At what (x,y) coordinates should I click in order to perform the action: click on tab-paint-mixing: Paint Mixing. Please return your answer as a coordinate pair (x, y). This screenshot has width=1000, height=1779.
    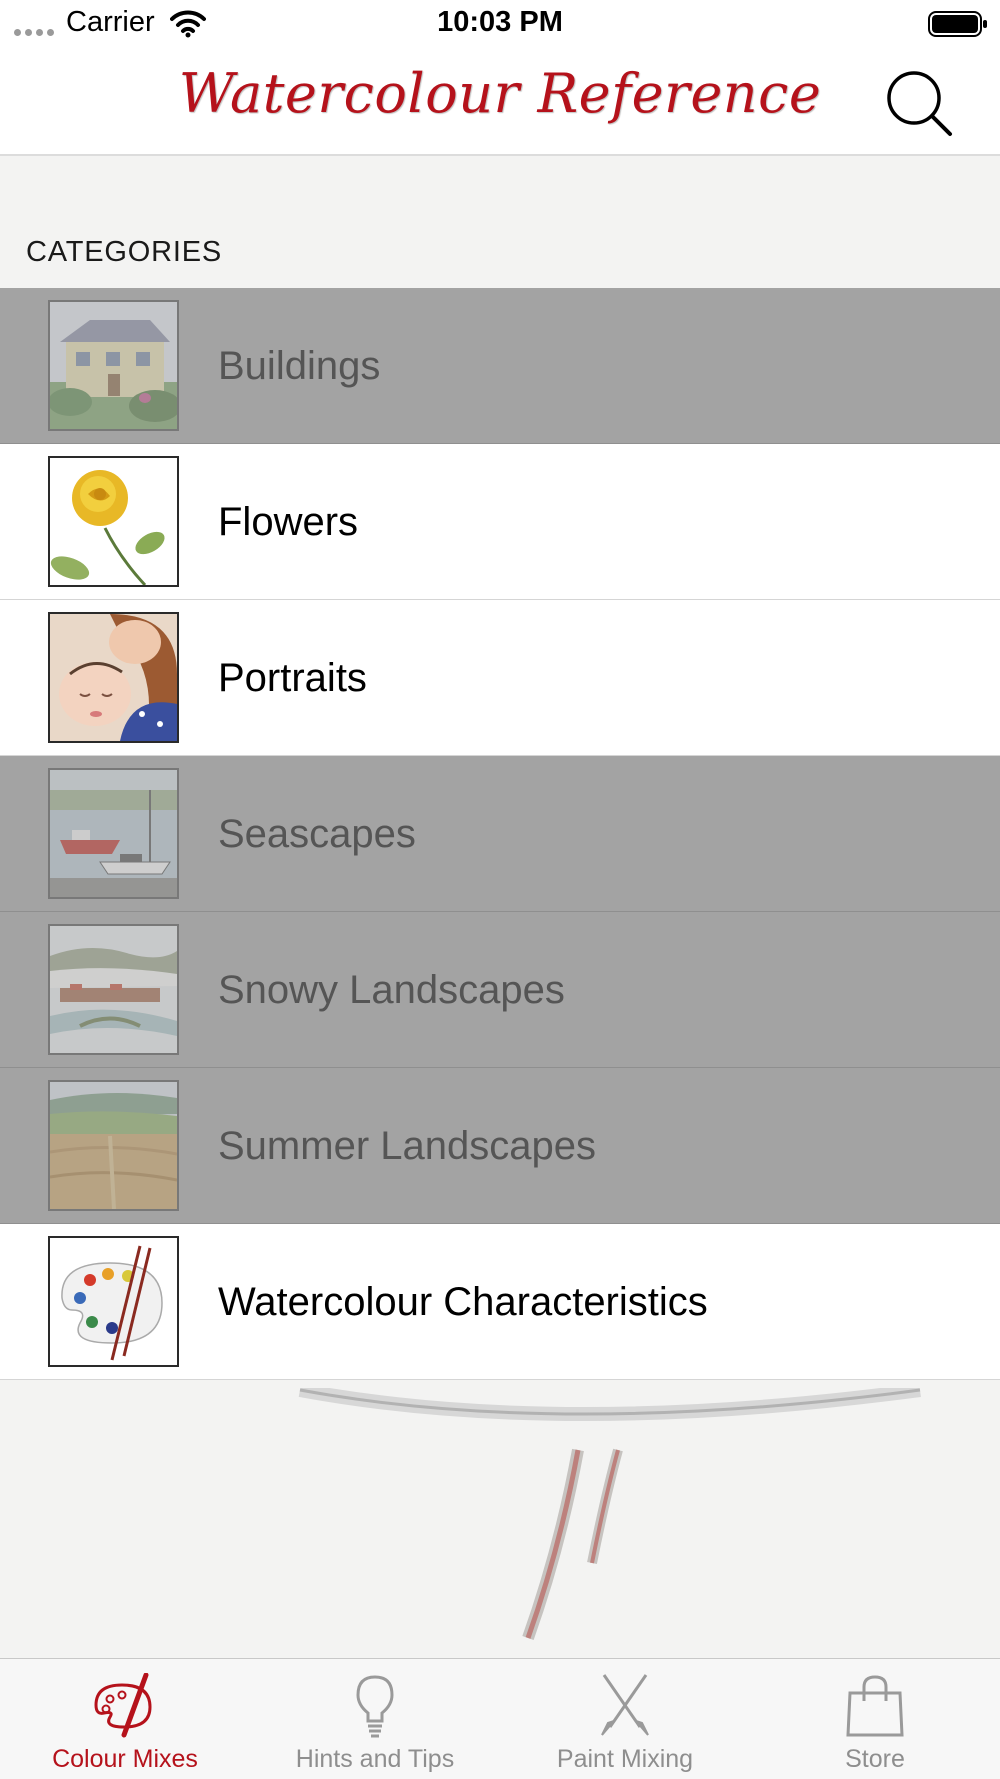
    Looking at the image, I should click on (625, 1719).